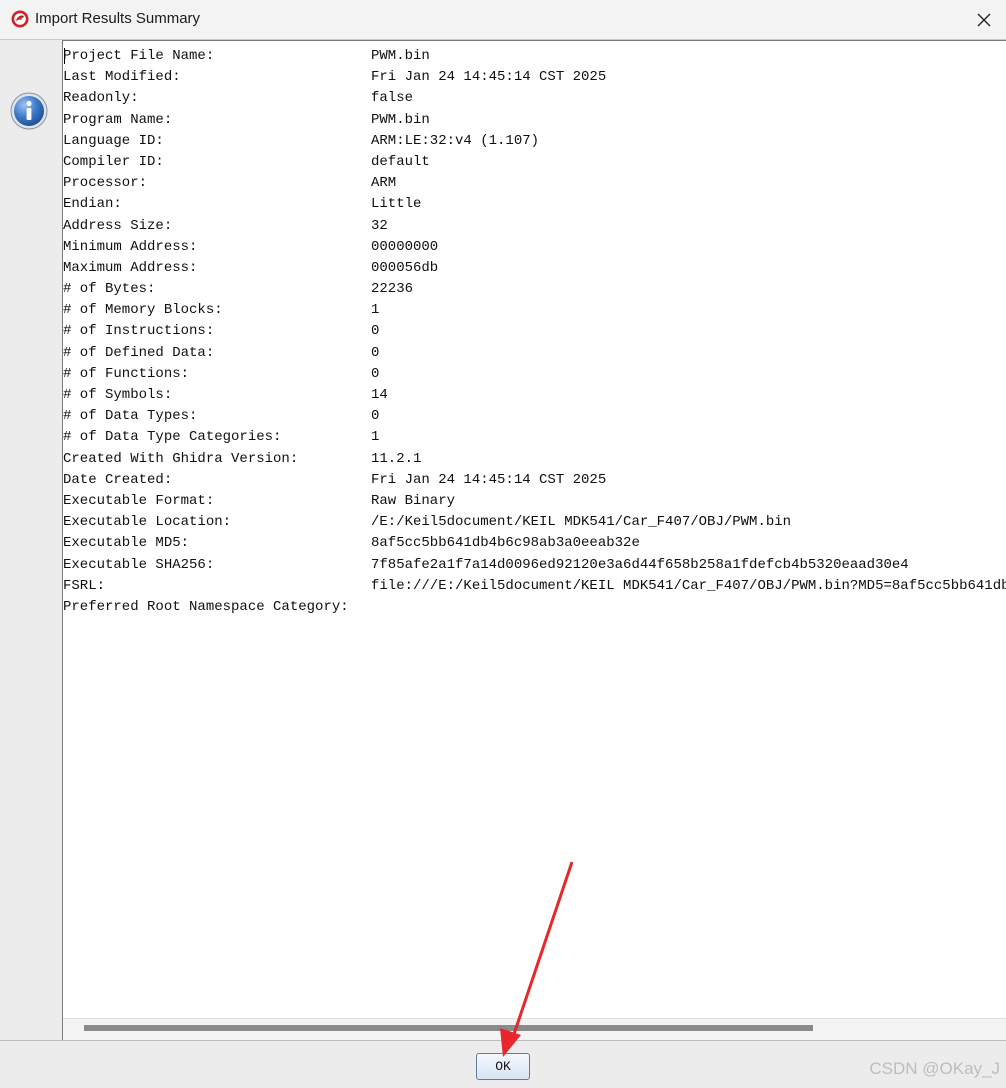 The height and width of the screenshot is (1088, 1006). Describe the element at coordinates (534, 310) in the screenshot. I see `summary-row: # of Memory Blocks: 1` at that location.